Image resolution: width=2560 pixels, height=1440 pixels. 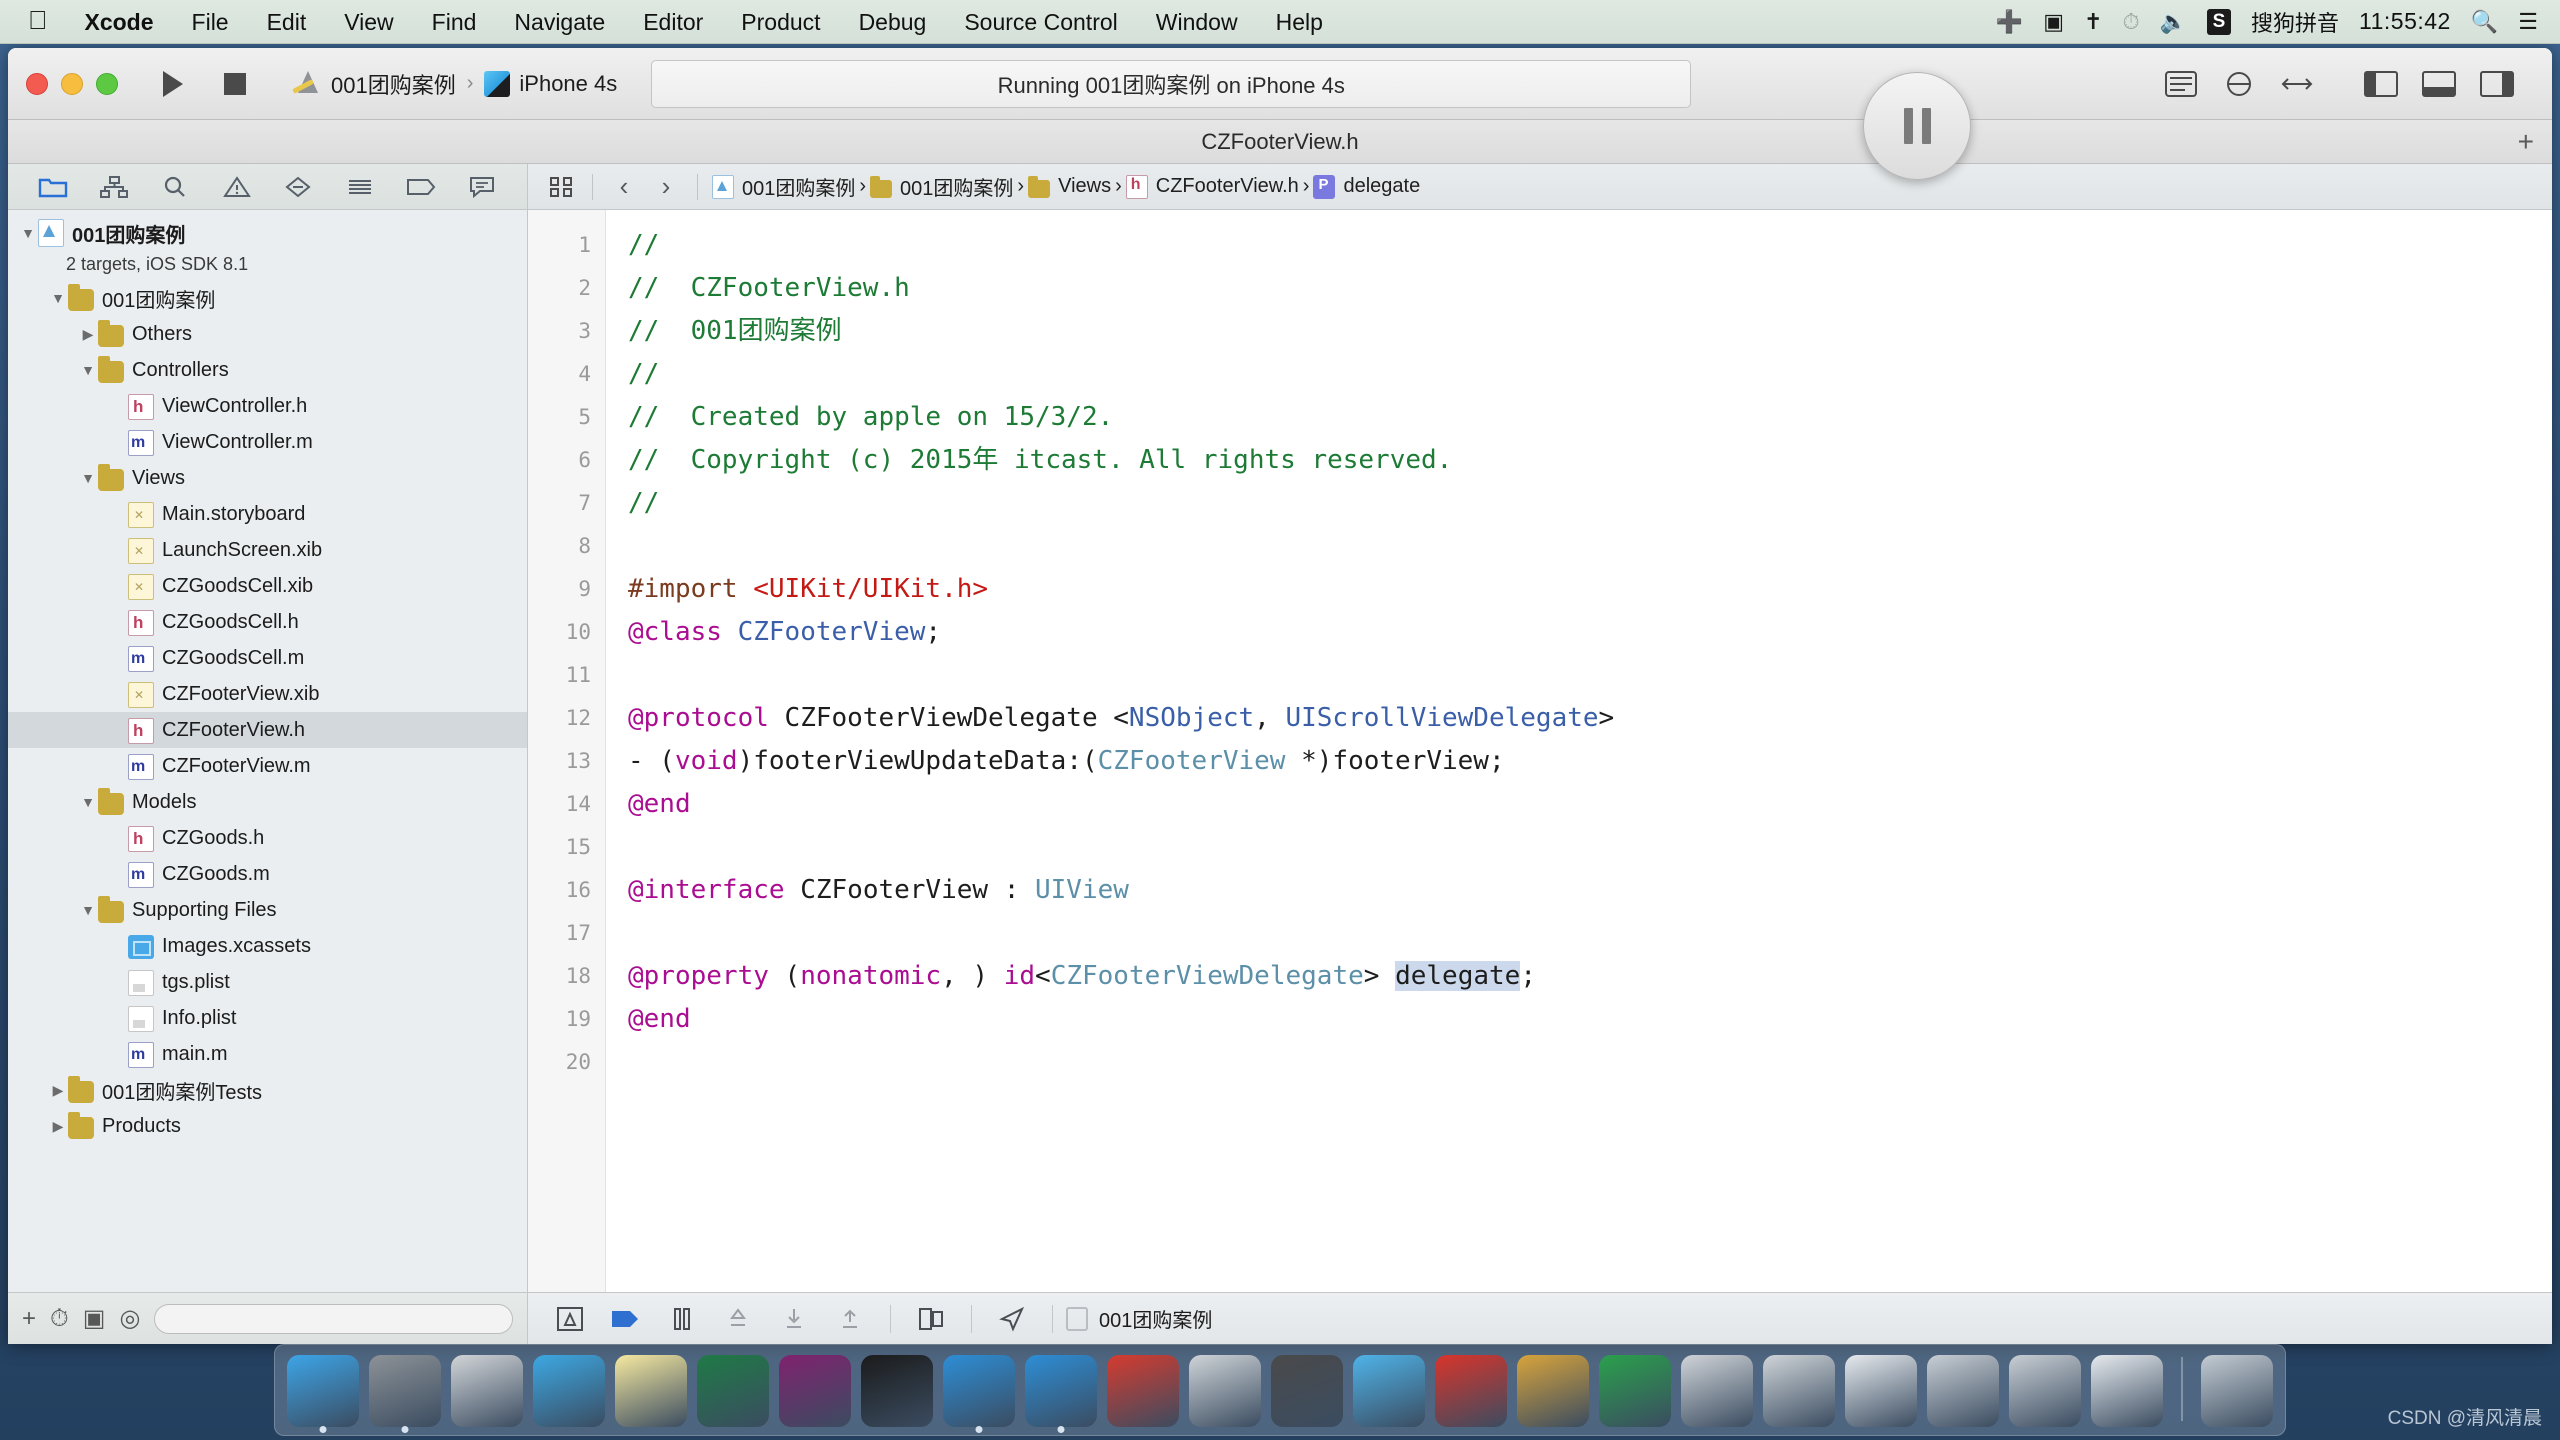 I want to click on dock-item-filezilla, so click(x=1471, y=1391).